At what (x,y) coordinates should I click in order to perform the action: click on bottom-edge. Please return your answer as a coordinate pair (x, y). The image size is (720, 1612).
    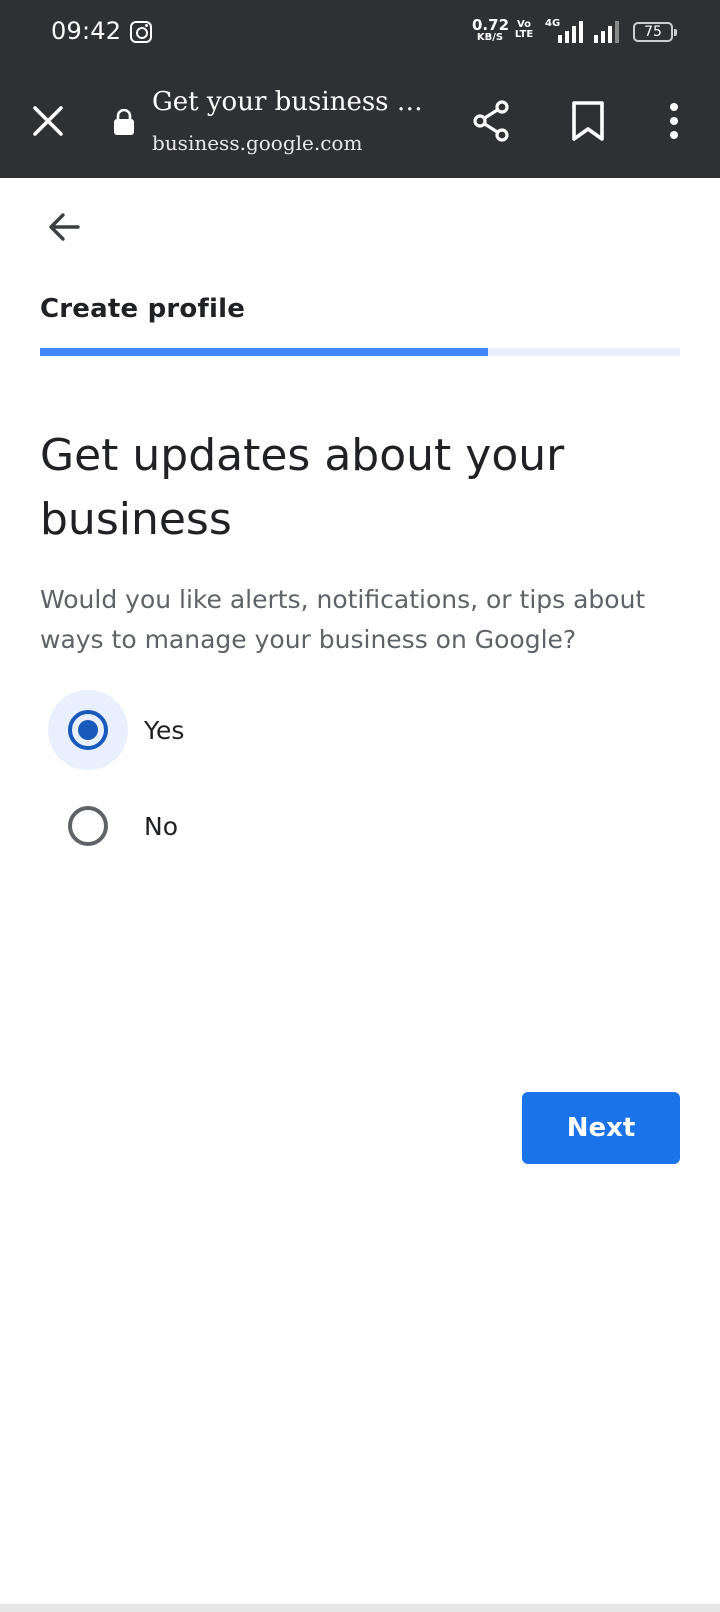
    Looking at the image, I should click on (360, 1608).